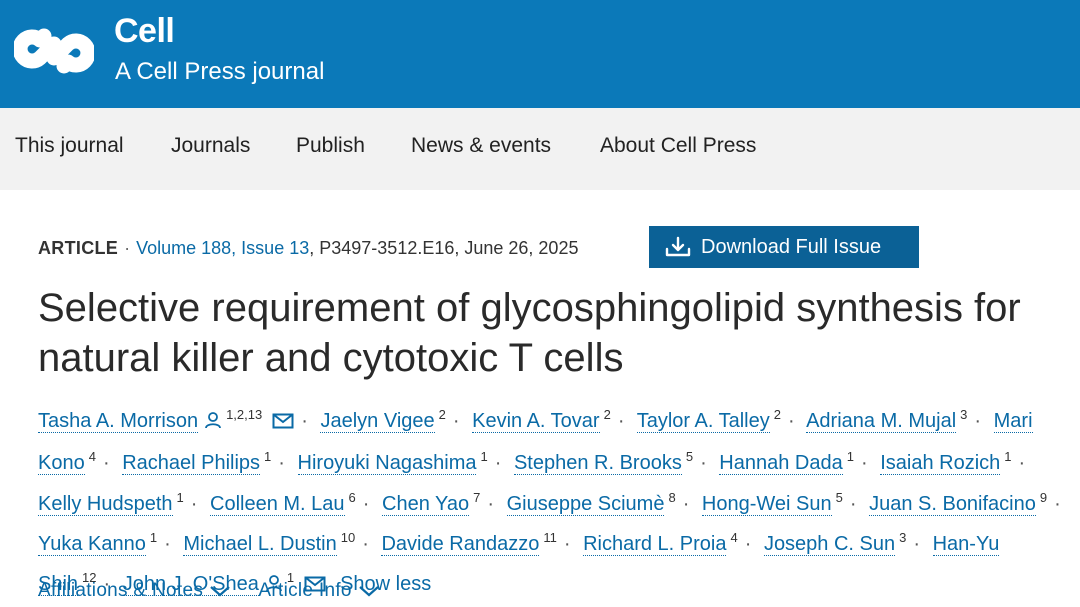 Image resolution: width=1080 pixels, height=607 pixels. Describe the element at coordinates (277, 504) in the screenshot. I see `author-name: Colleen M. Lau` at that location.